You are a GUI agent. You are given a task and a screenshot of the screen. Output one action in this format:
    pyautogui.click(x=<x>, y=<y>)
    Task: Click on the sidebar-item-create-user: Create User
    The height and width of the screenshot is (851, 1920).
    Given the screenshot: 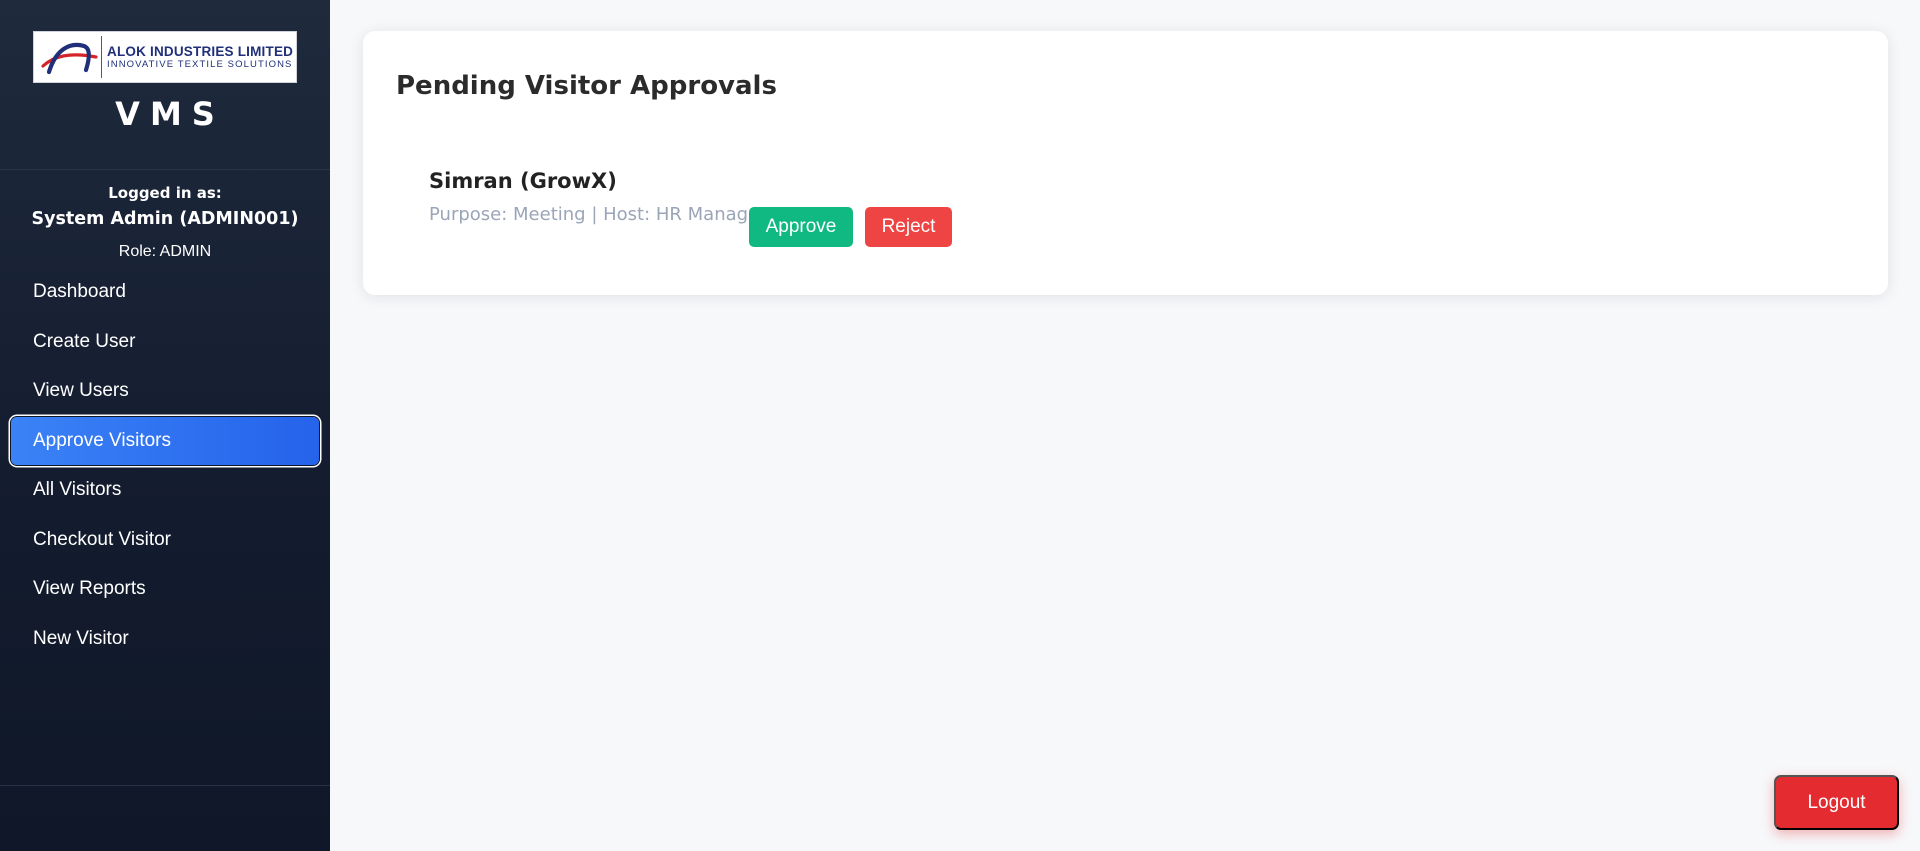 What is the action you would take?
    pyautogui.click(x=165, y=342)
    